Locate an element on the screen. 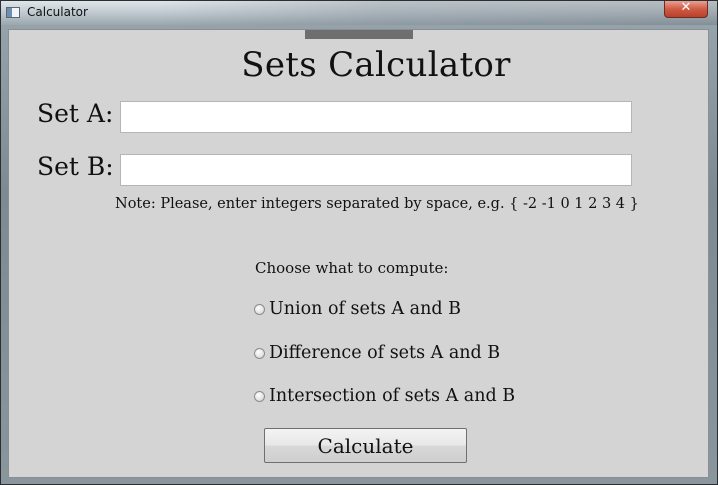 Image resolution: width=718 pixels, height=485 pixels. page-title: Sets Calculator is located at coordinates (376, 65).